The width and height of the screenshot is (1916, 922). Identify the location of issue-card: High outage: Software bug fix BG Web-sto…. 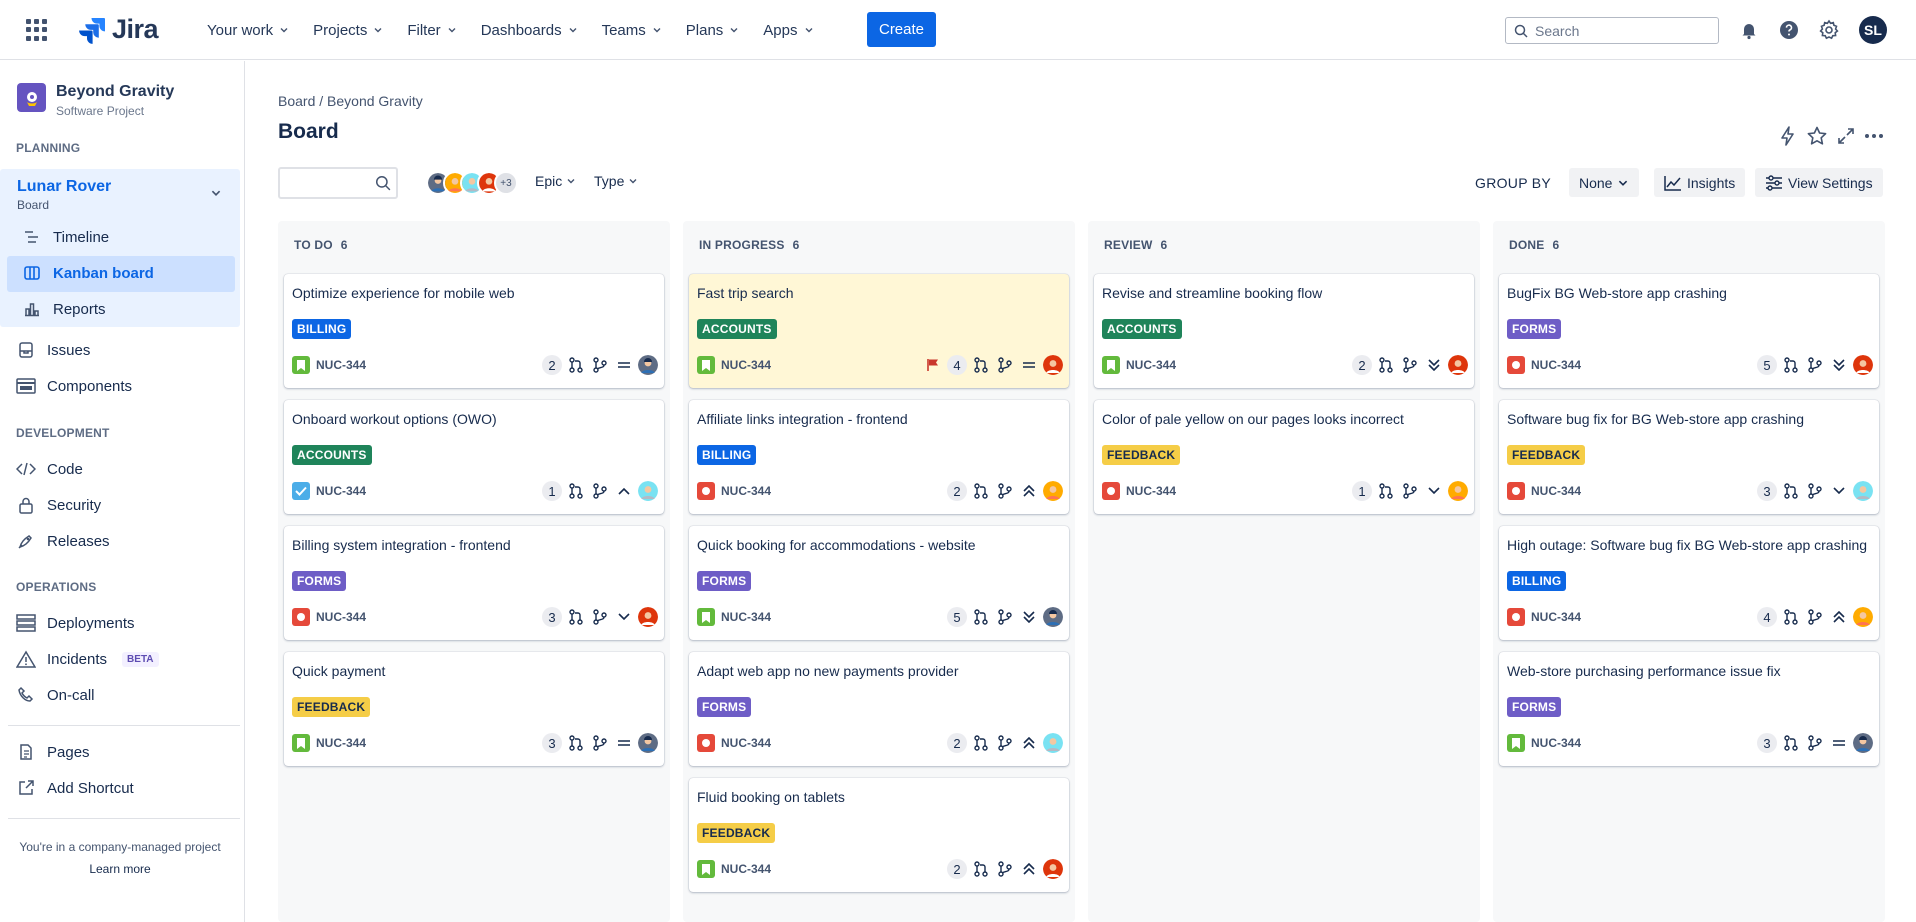
(1689, 583).